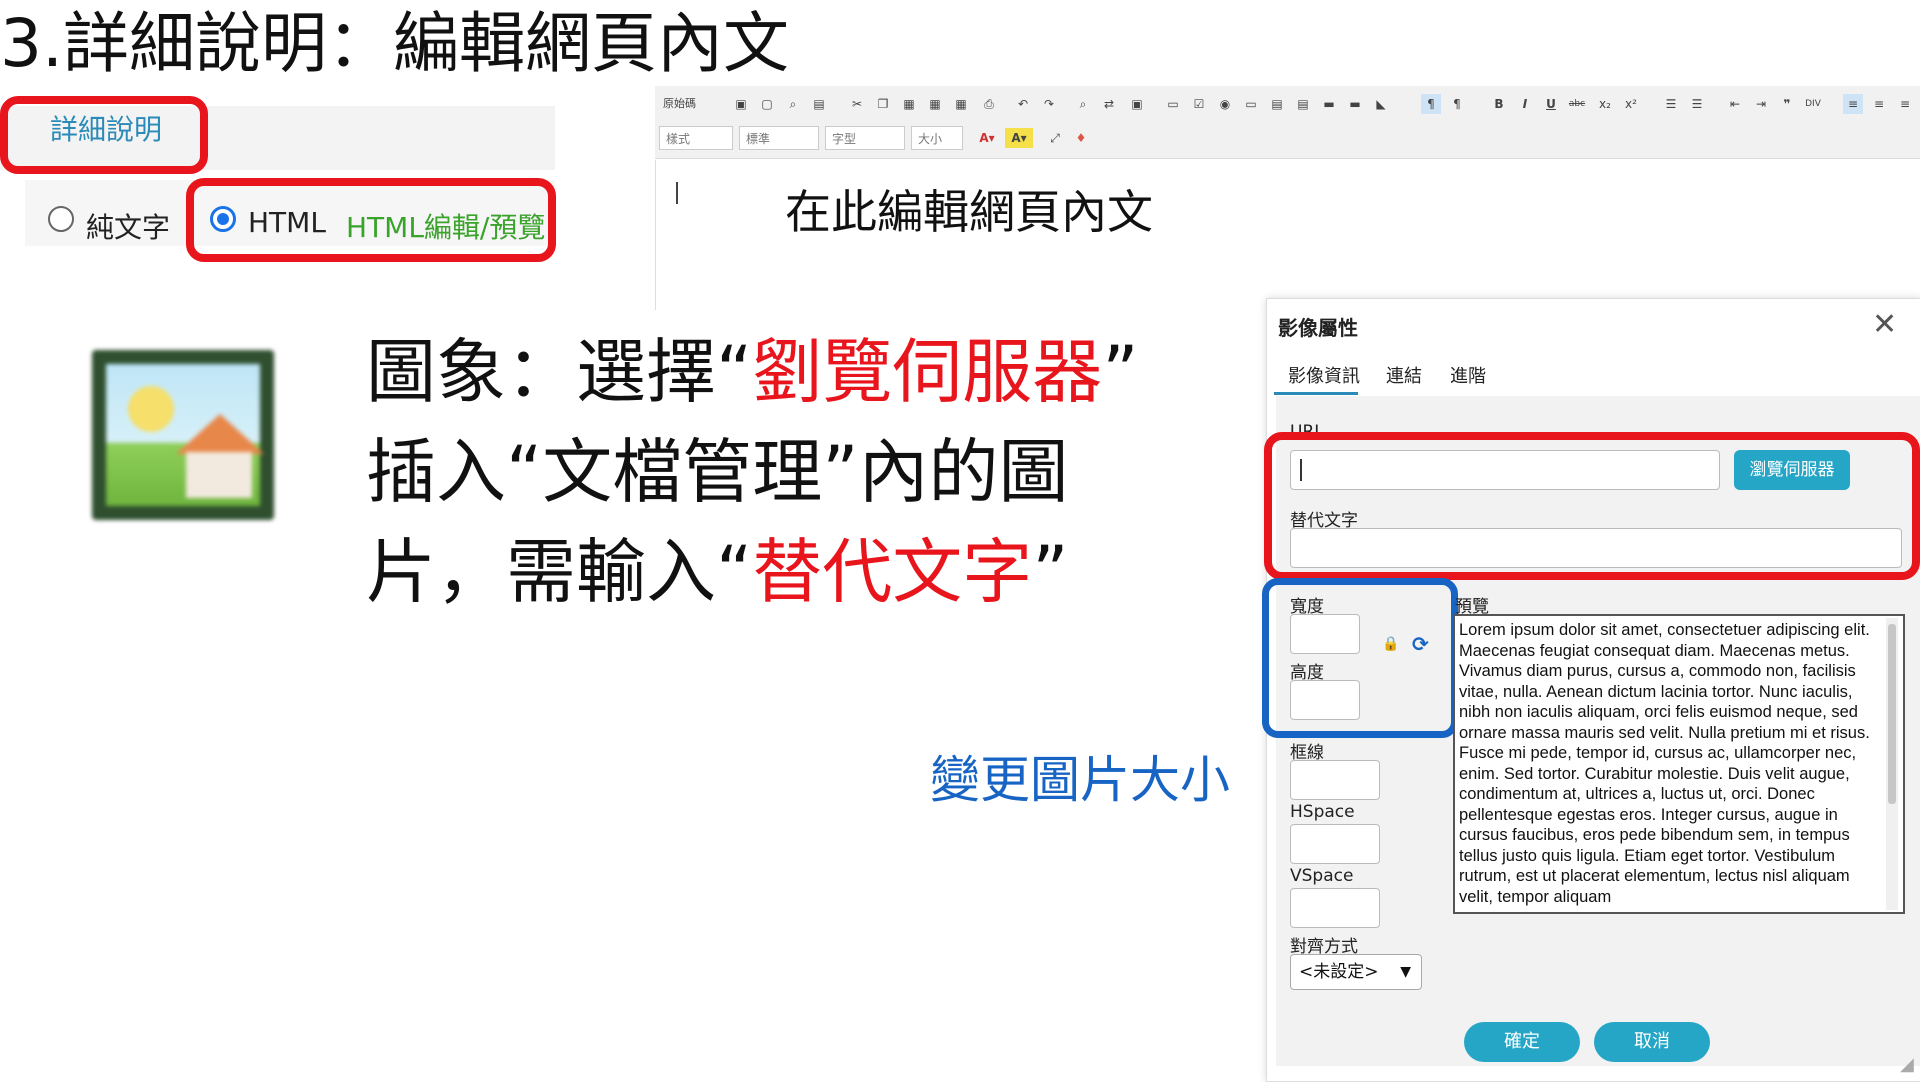 The image size is (1920, 1082). I want to click on bg-color-icon: A▾, so click(1019, 138).